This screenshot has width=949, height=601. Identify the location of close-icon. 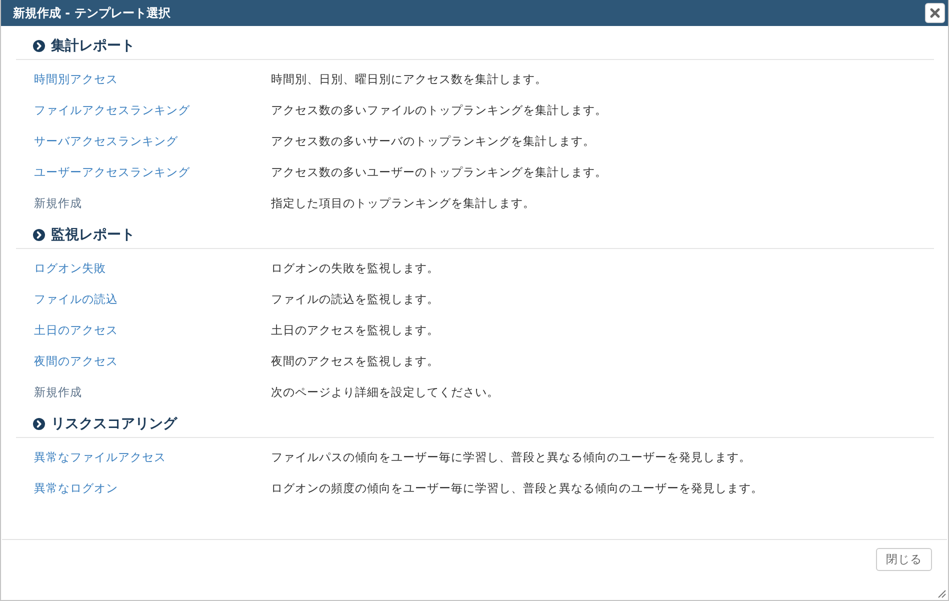
(935, 13).